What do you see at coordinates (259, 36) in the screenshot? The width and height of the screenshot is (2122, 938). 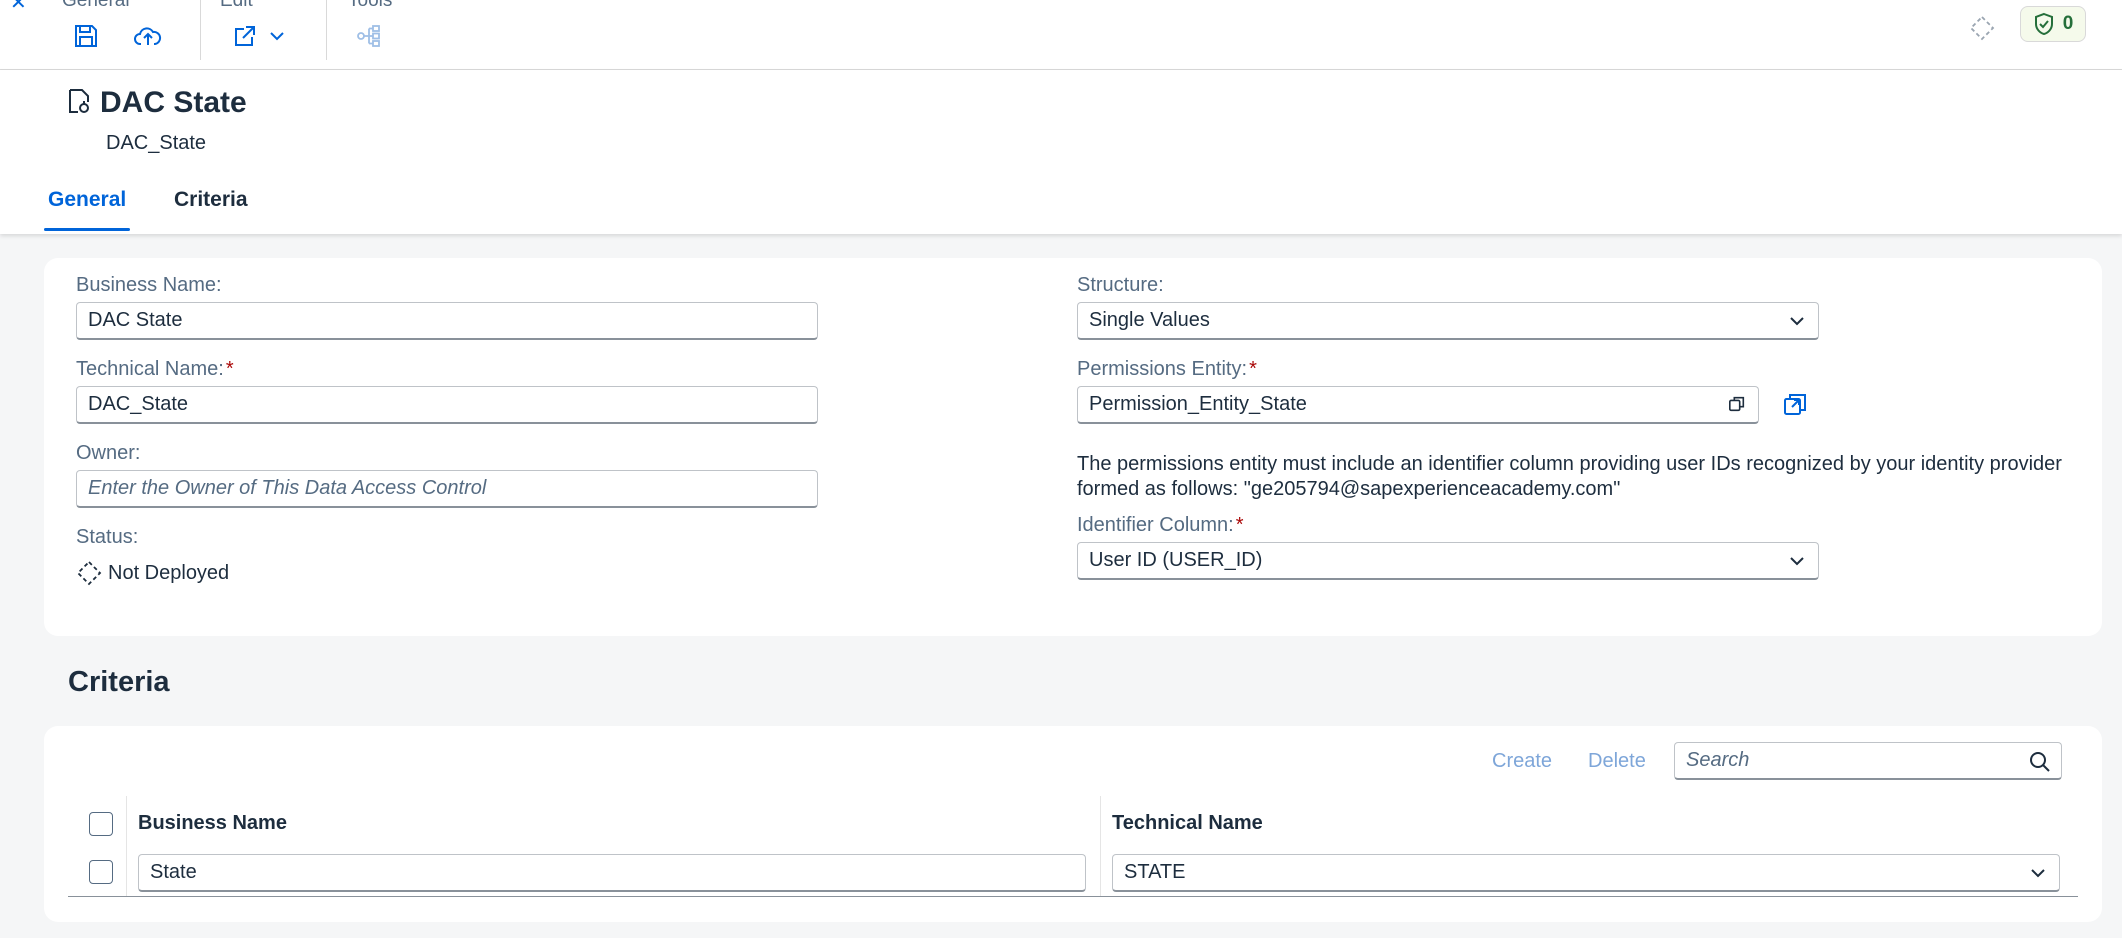 I see `export-menu-button` at bounding box center [259, 36].